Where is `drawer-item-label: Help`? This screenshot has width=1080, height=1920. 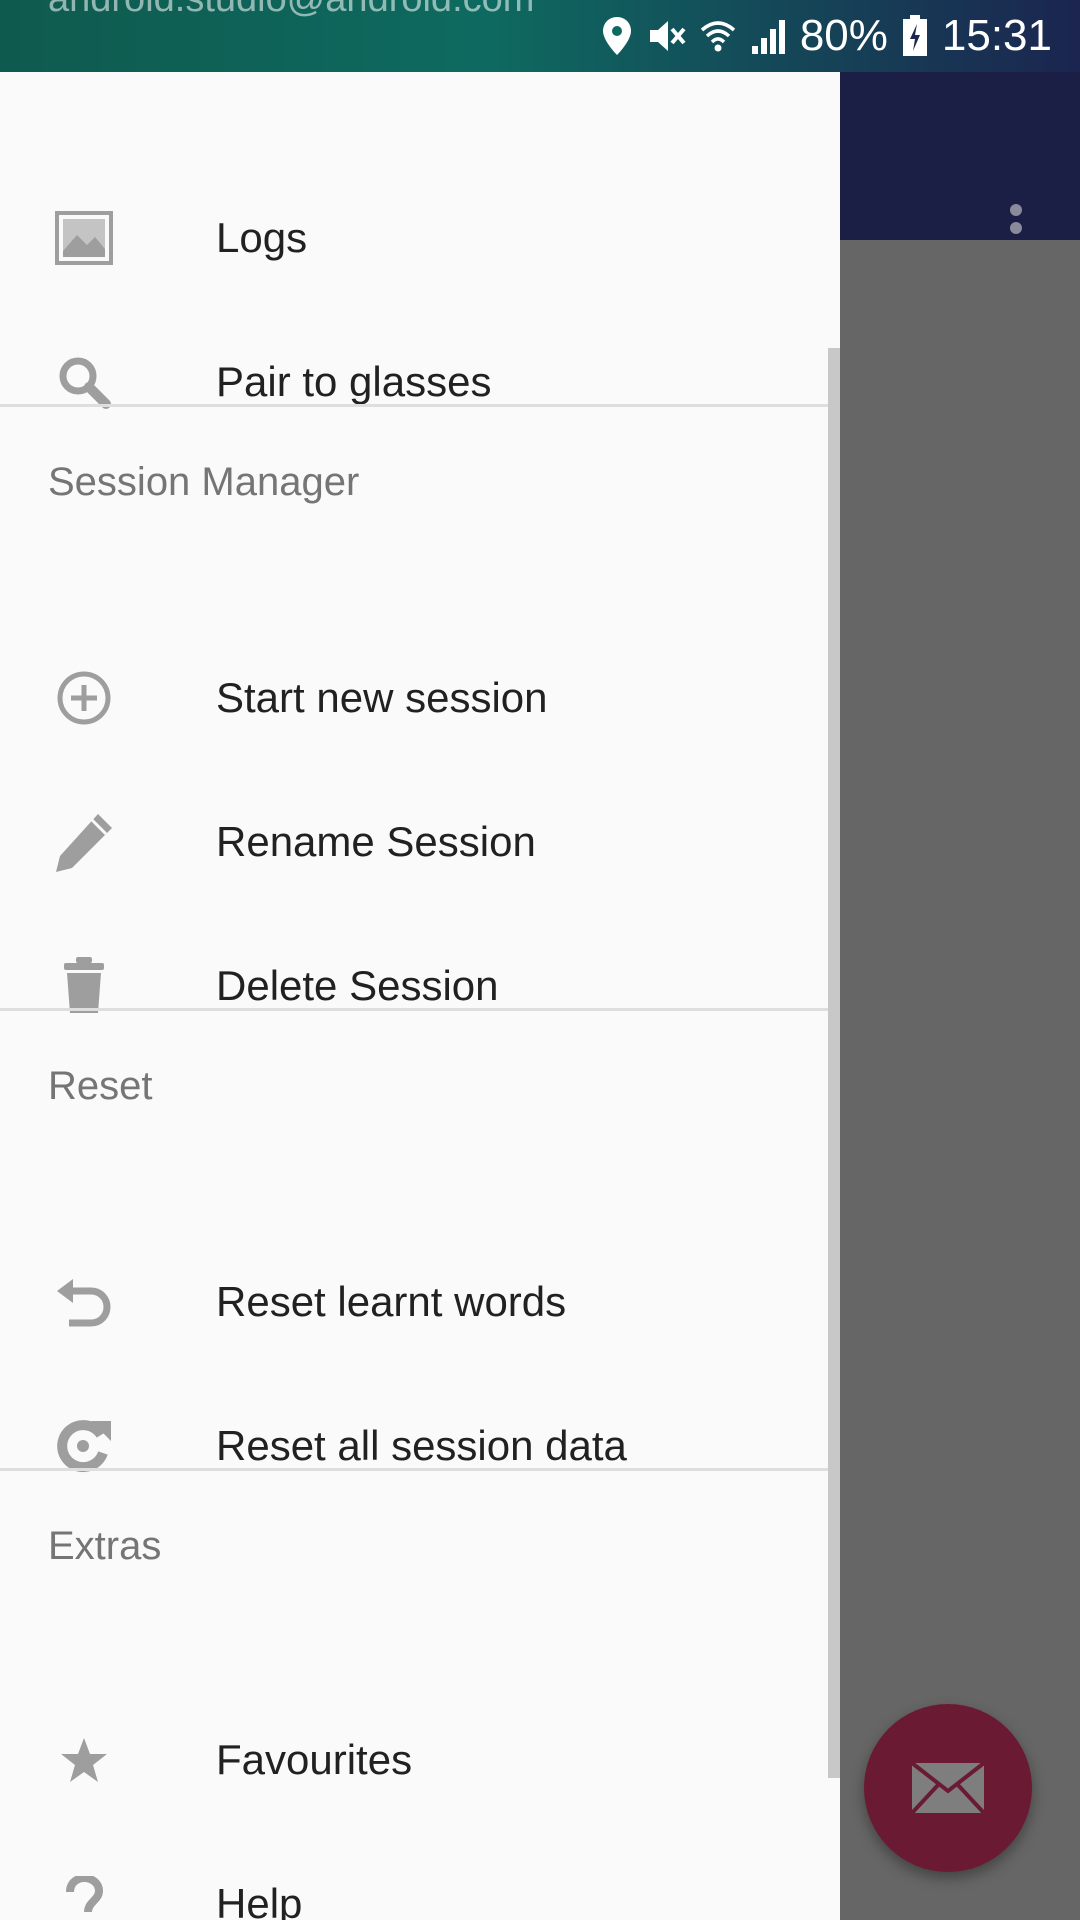
drawer-item-label: Help is located at coordinates (259, 1900).